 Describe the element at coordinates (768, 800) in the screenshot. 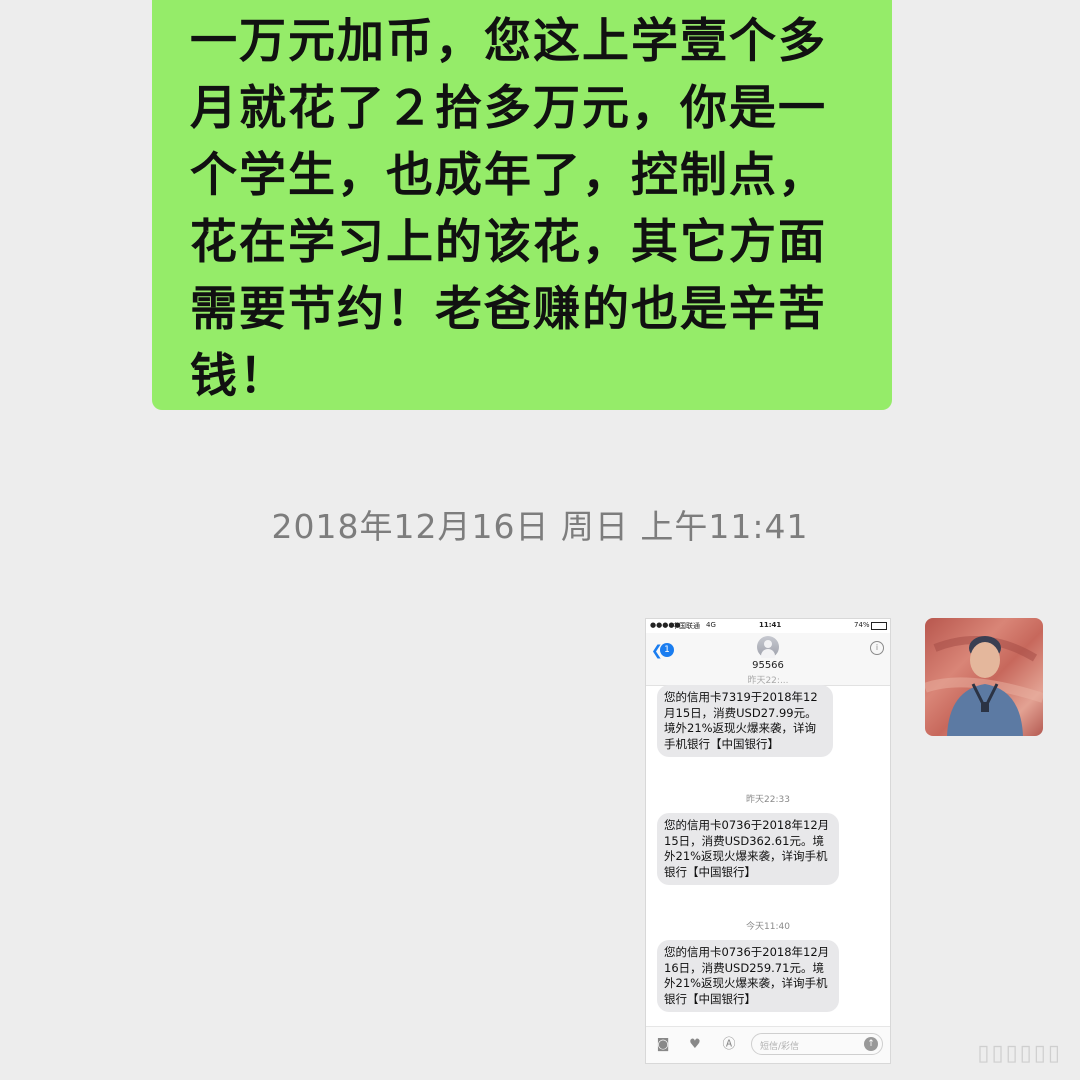

I see `sms-time-2: 昨天22:33` at that location.